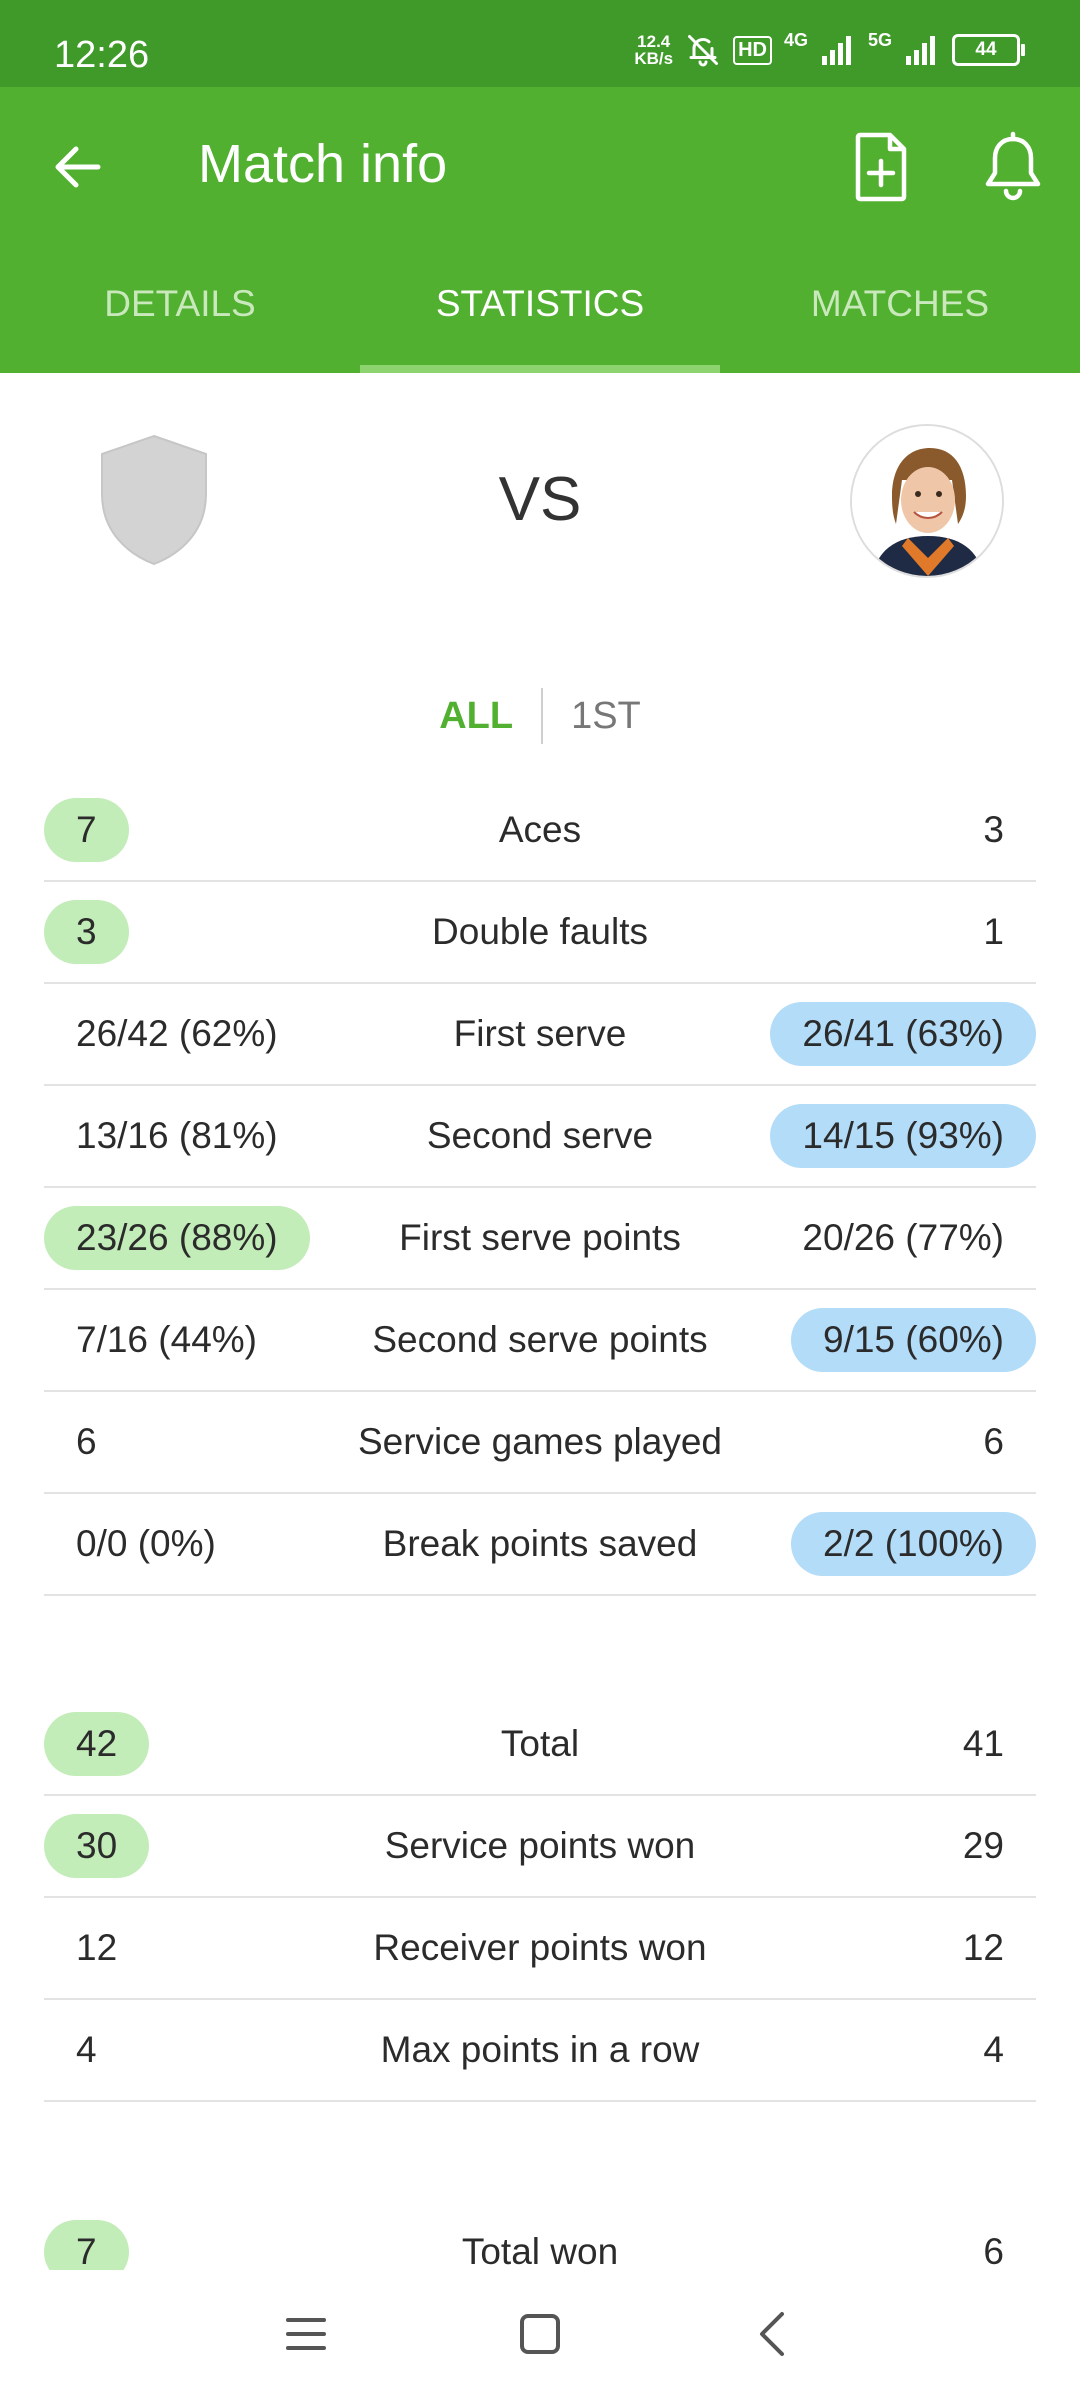  Describe the element at coordinates (540, 230) in the screenshot. I see `app-bar: Match info DETAILS STATISTICS MATCHES` at that location.